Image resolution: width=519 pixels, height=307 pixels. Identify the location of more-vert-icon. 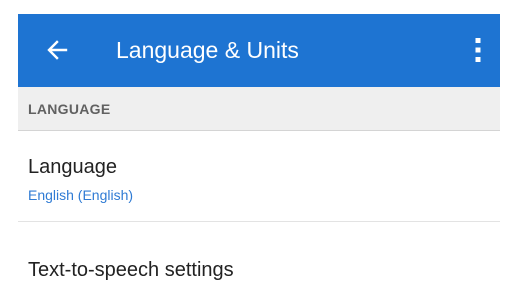
(478, 50).